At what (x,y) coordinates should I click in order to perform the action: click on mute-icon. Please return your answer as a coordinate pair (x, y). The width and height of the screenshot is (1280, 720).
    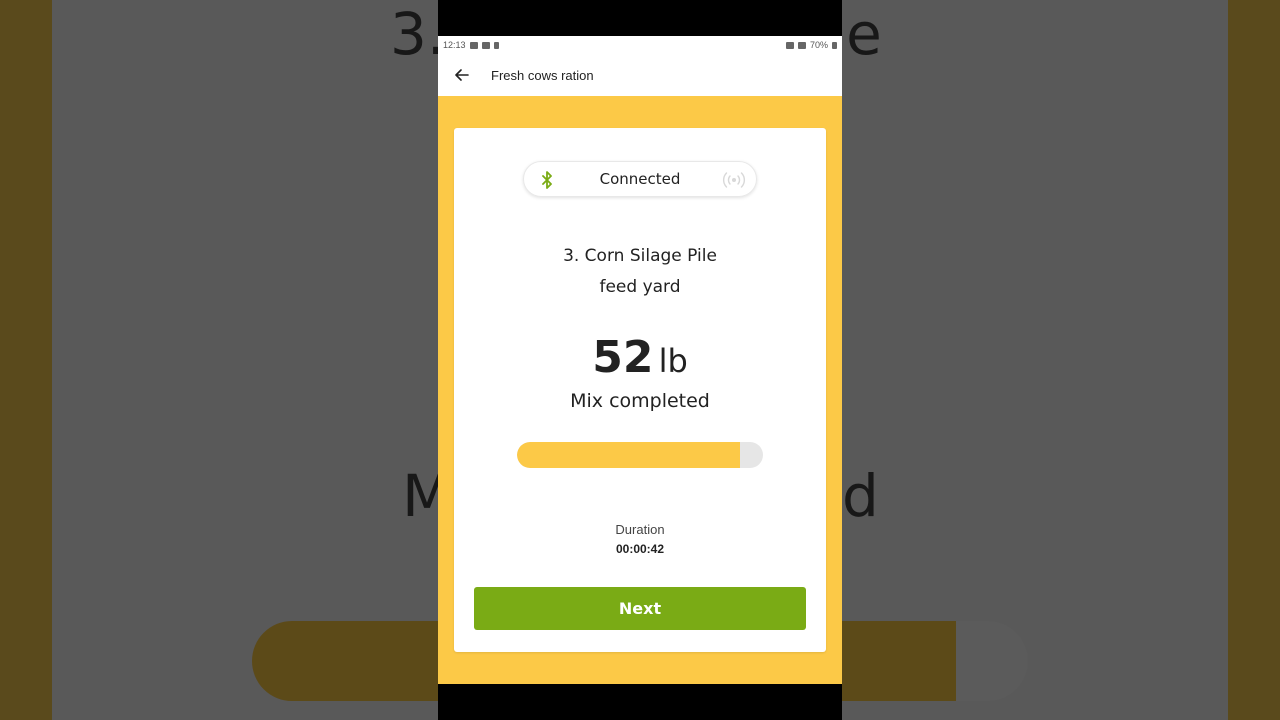
    Looking at the image, I should click on (789, 45).